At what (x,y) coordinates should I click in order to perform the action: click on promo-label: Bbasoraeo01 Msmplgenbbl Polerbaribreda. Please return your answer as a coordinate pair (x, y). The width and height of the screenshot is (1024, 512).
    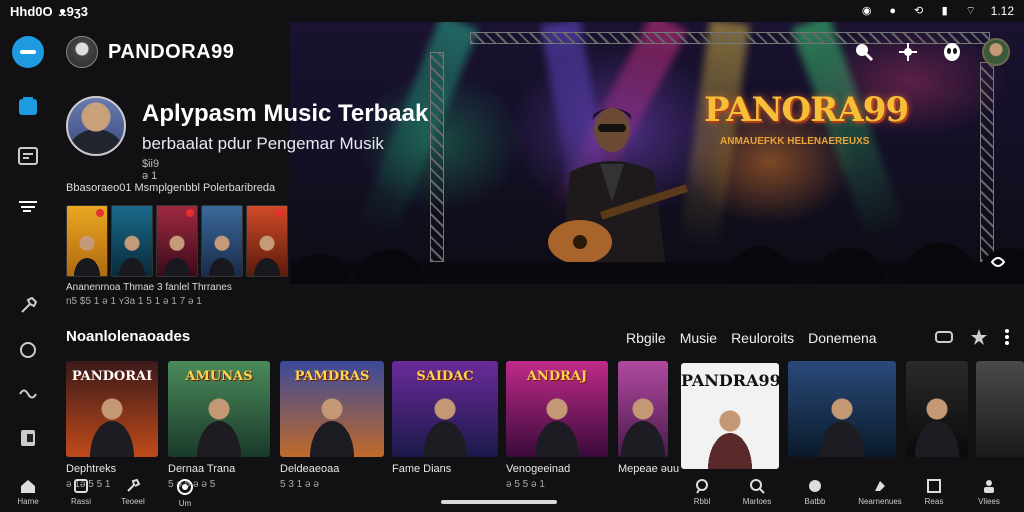
    Looking at the image, I should click on (171, 188).